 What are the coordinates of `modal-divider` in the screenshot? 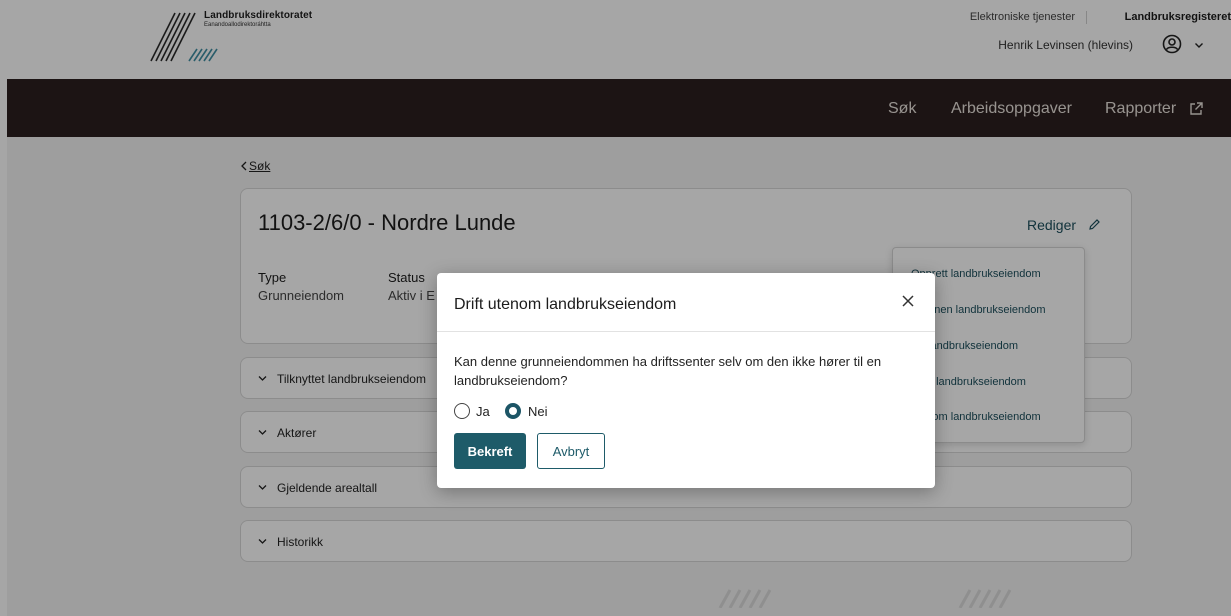 It's located at (686, 331).